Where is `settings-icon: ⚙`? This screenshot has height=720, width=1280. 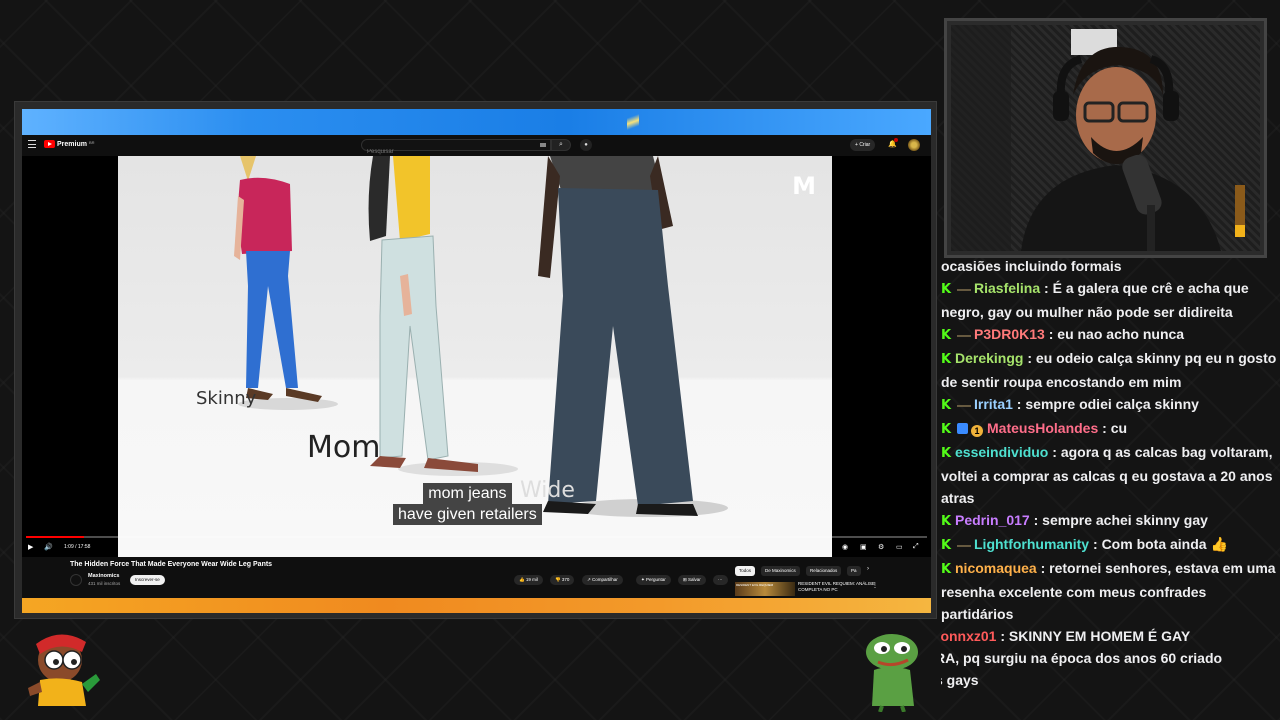
settings-icon: ⚙ is located at coordinates (881, 547).